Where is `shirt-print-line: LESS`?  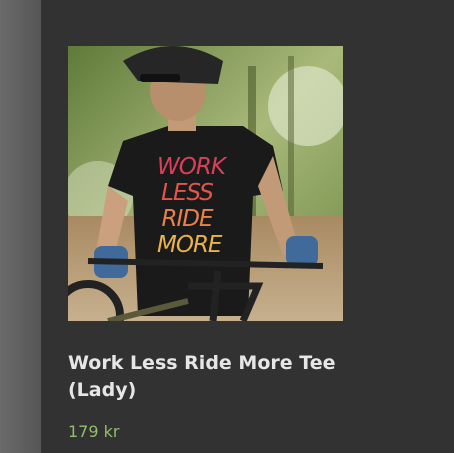 shirt-print-line: LESS is located at coordinates (187, 193).